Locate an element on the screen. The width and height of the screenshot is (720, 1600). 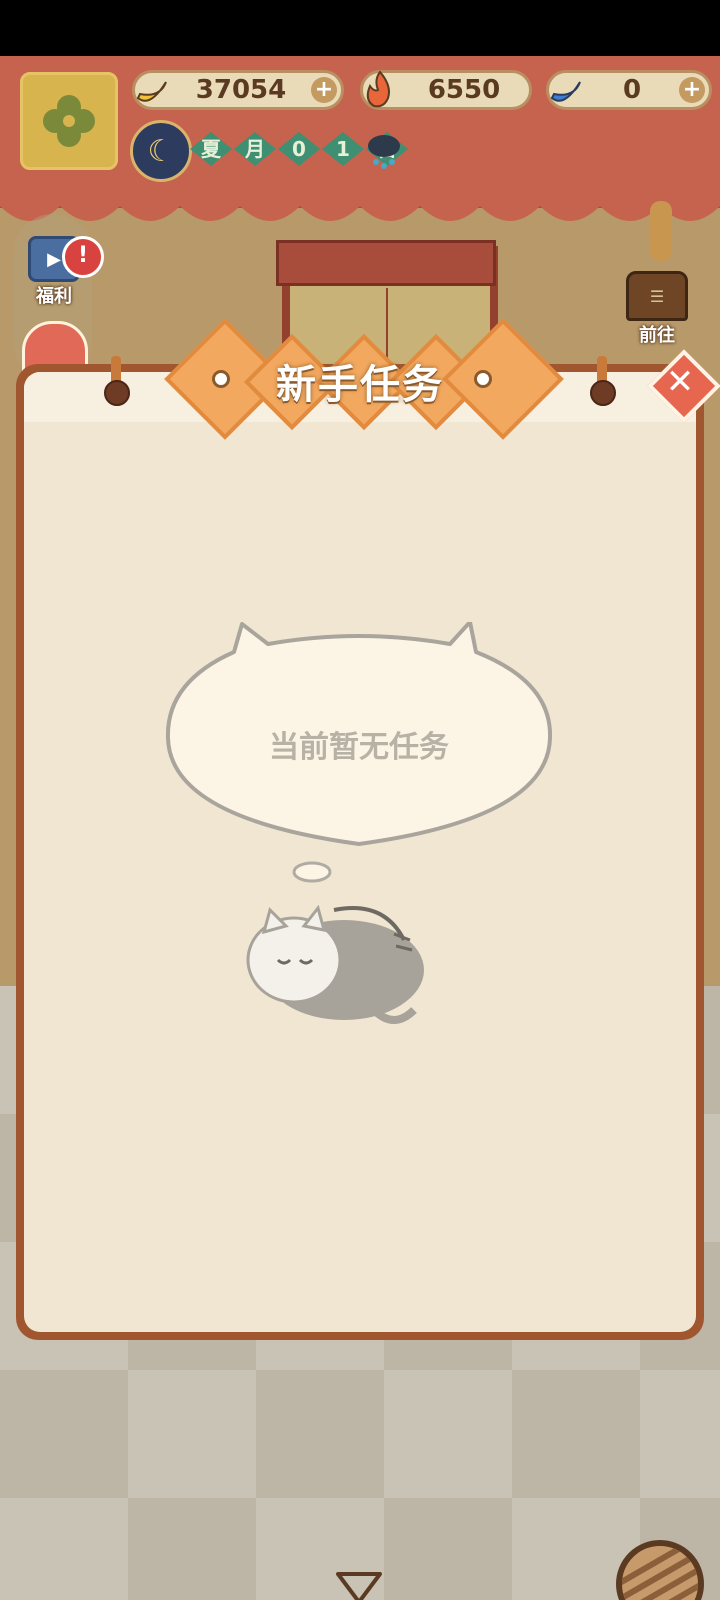
blue-banana-counter: 0 + is located at coordinates (629, 90).